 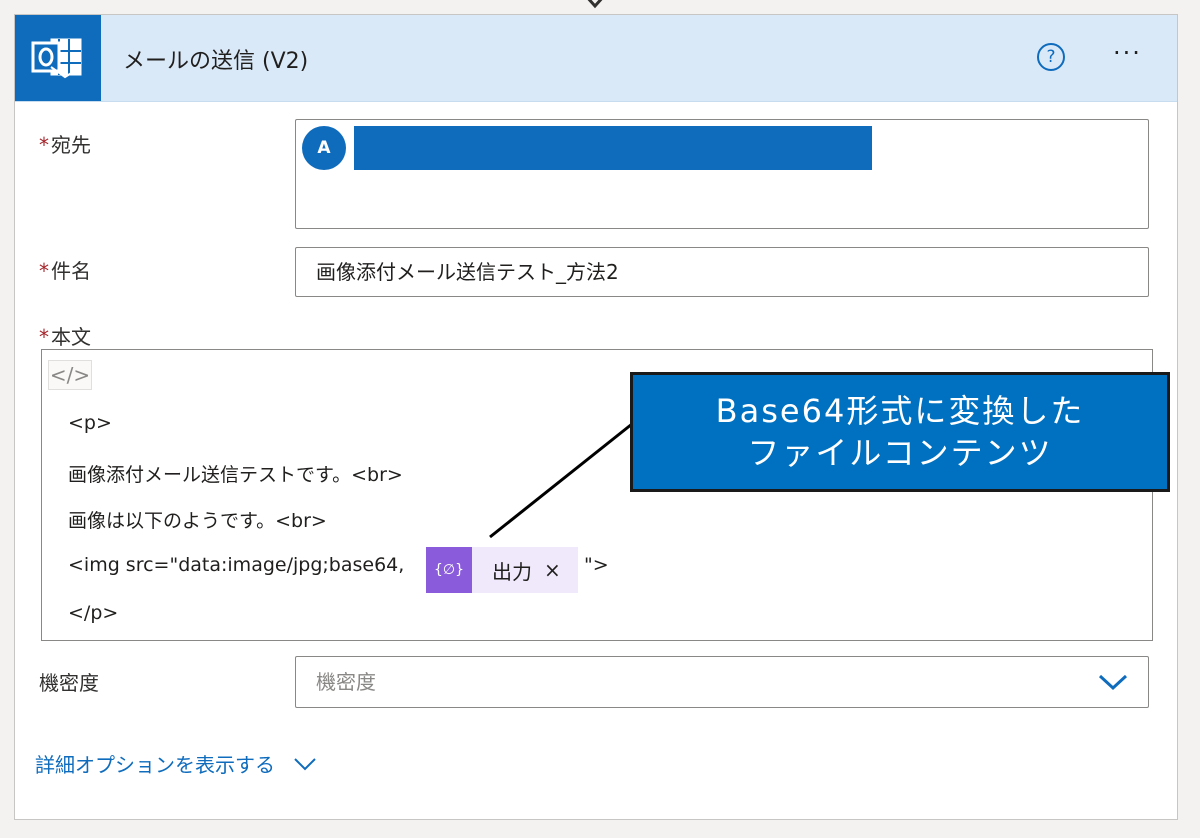 What do you see at coordinates (722, 682) in the screenshot?
I see `confidentiality-dropdown: 機密度` at bounding box center [722, 682].